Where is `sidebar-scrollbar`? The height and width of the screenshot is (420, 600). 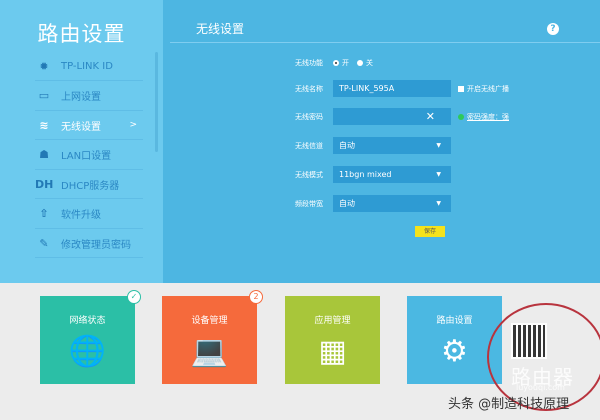 sidebar-scrollbar is located at coordinates (156, 102).